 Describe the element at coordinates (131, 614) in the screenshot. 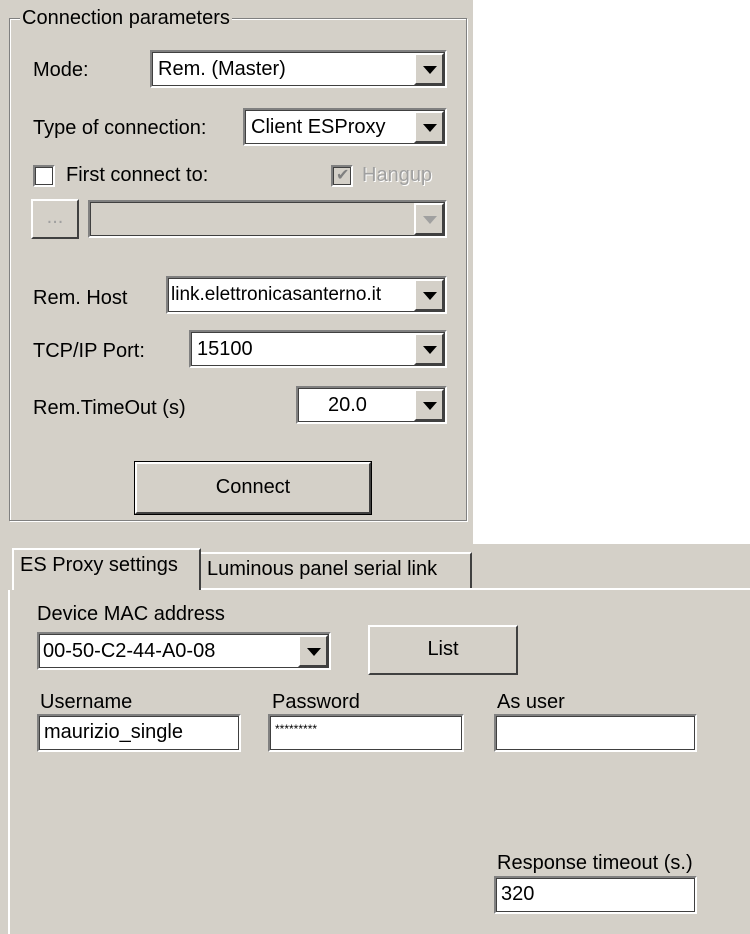

I see `mac-address-label: Device MAC address` at that location.